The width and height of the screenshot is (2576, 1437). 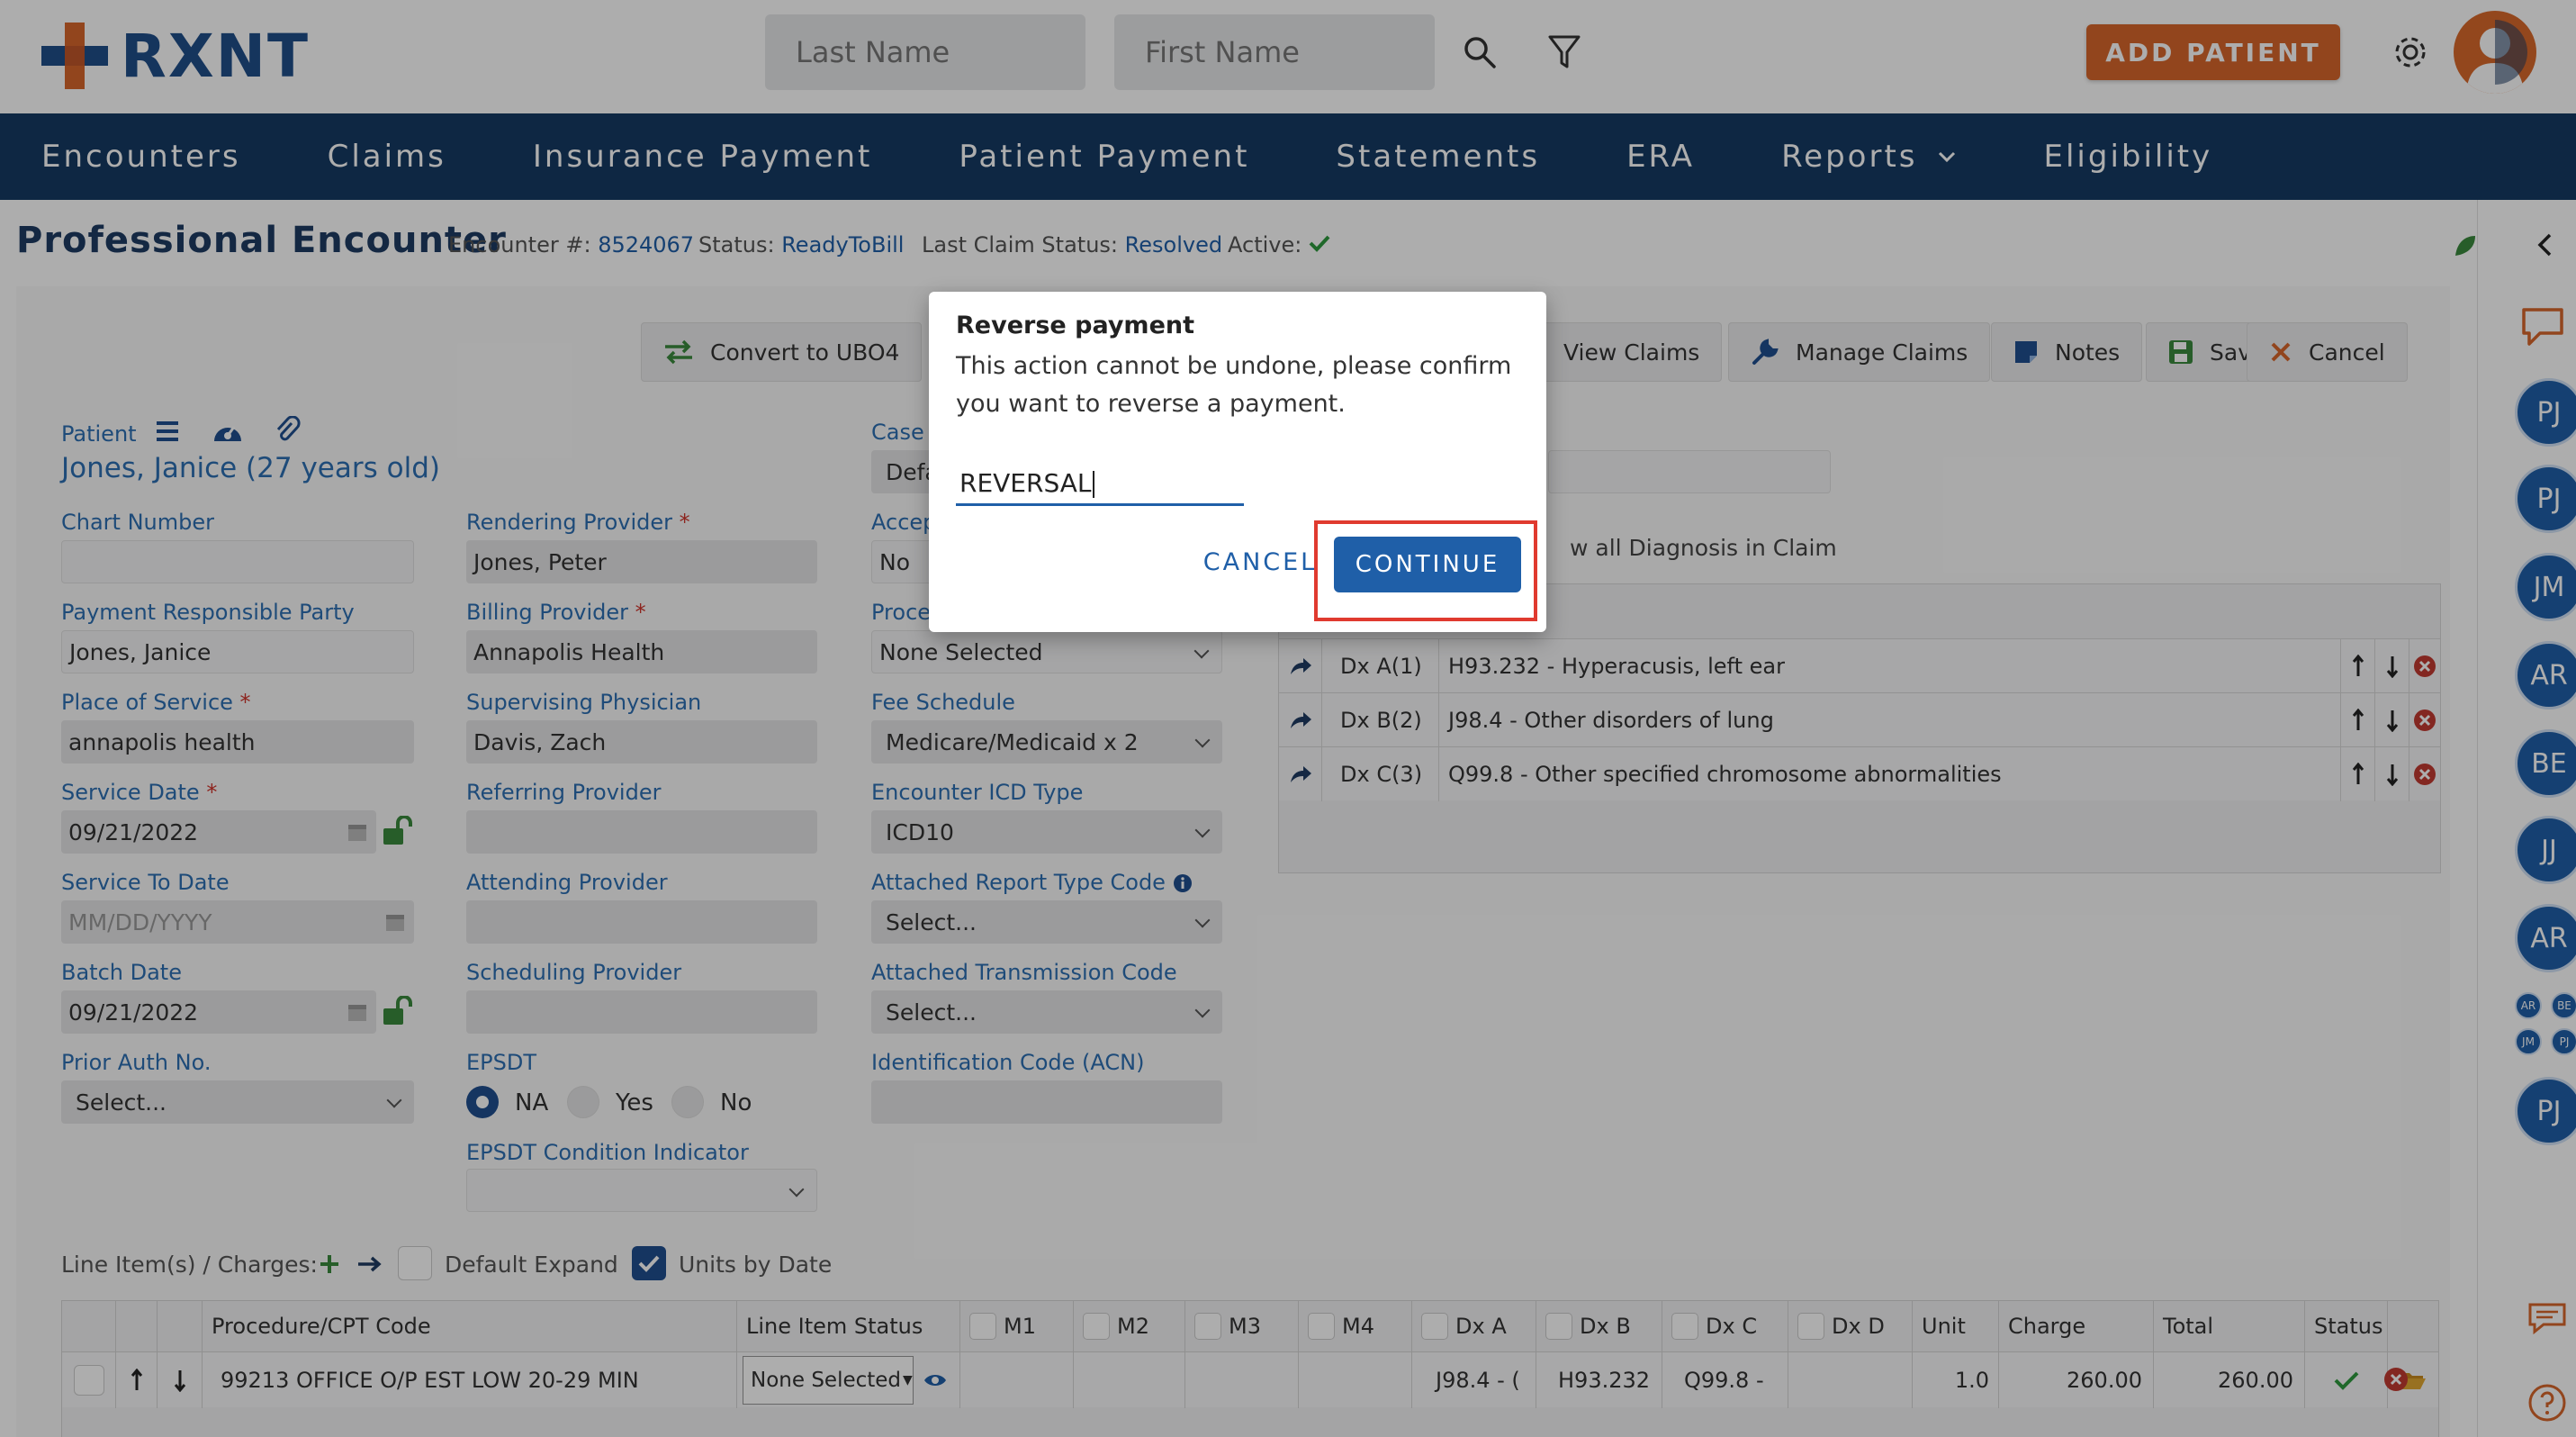 What do you see at coordinates (1093, 485) in the screenshot?
I see `text-cursor` at bounding box center [1093, 485].